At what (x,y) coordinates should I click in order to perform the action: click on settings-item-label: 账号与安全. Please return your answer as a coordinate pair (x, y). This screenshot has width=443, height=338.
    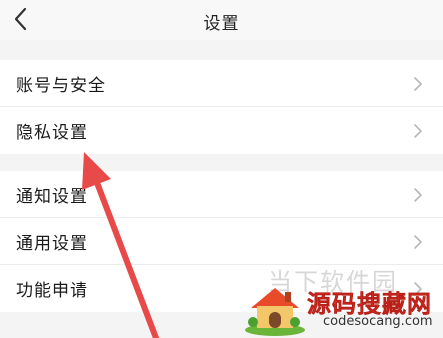
    Looking at the image, I should click on (61, 86).